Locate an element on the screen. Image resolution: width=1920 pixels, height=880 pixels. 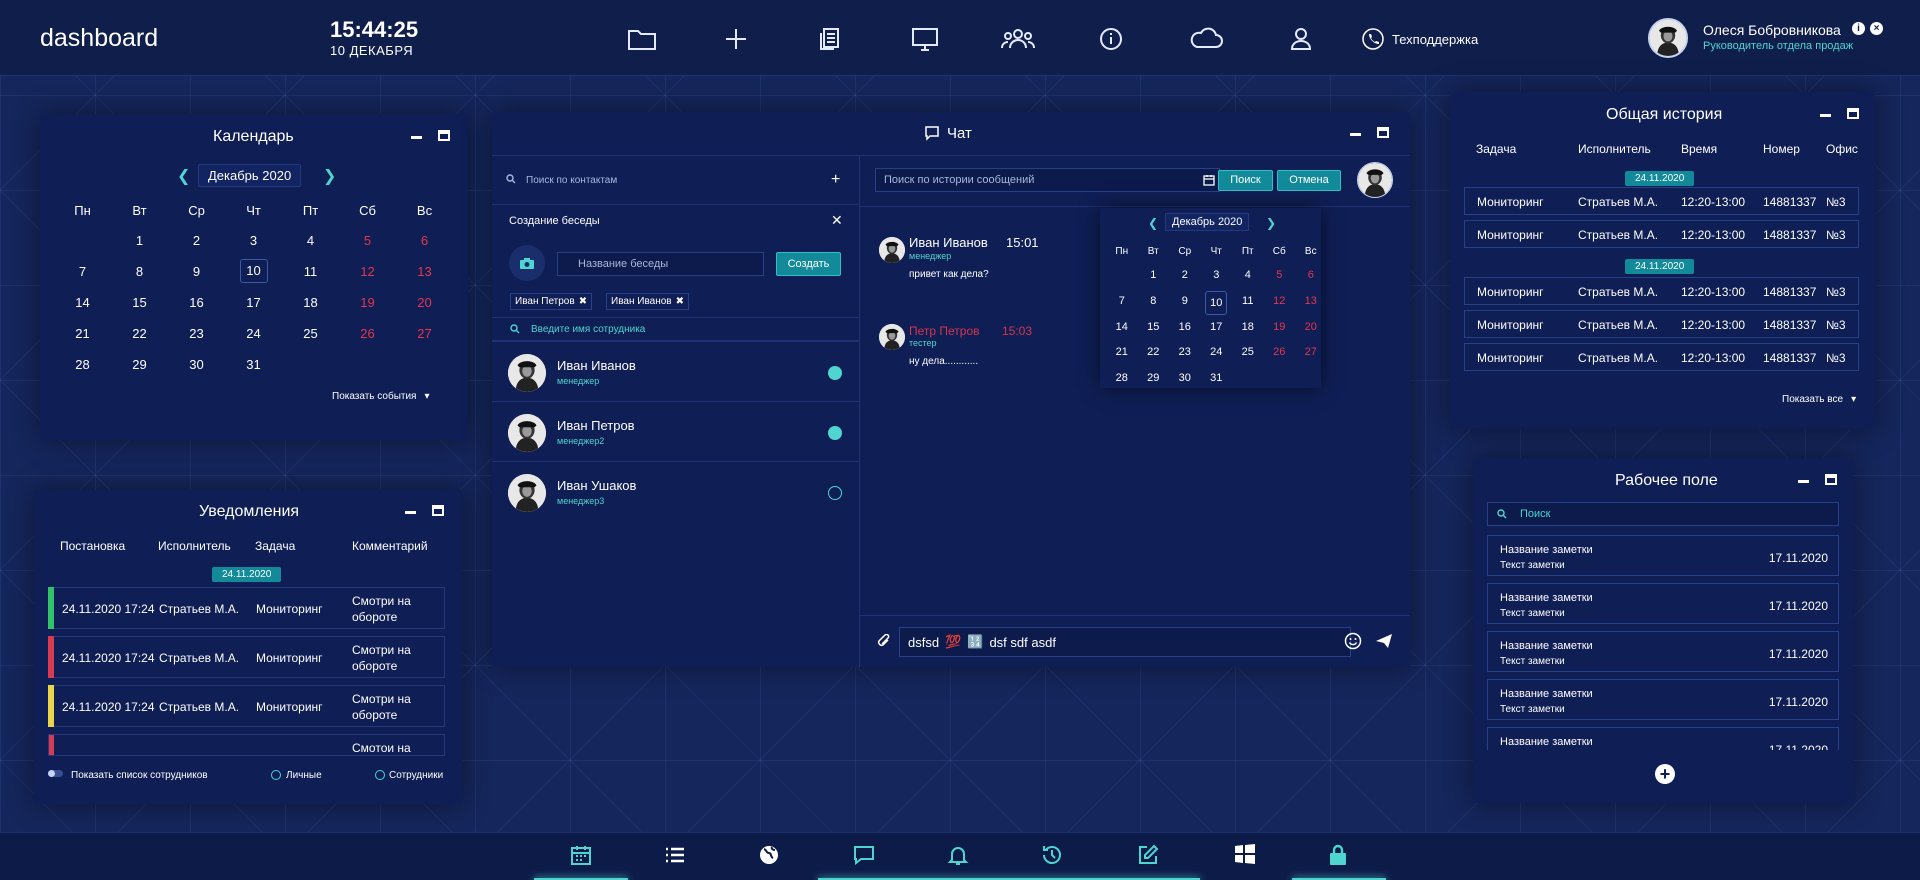
calendar-day: 25 is located at coordinates (310, 333).